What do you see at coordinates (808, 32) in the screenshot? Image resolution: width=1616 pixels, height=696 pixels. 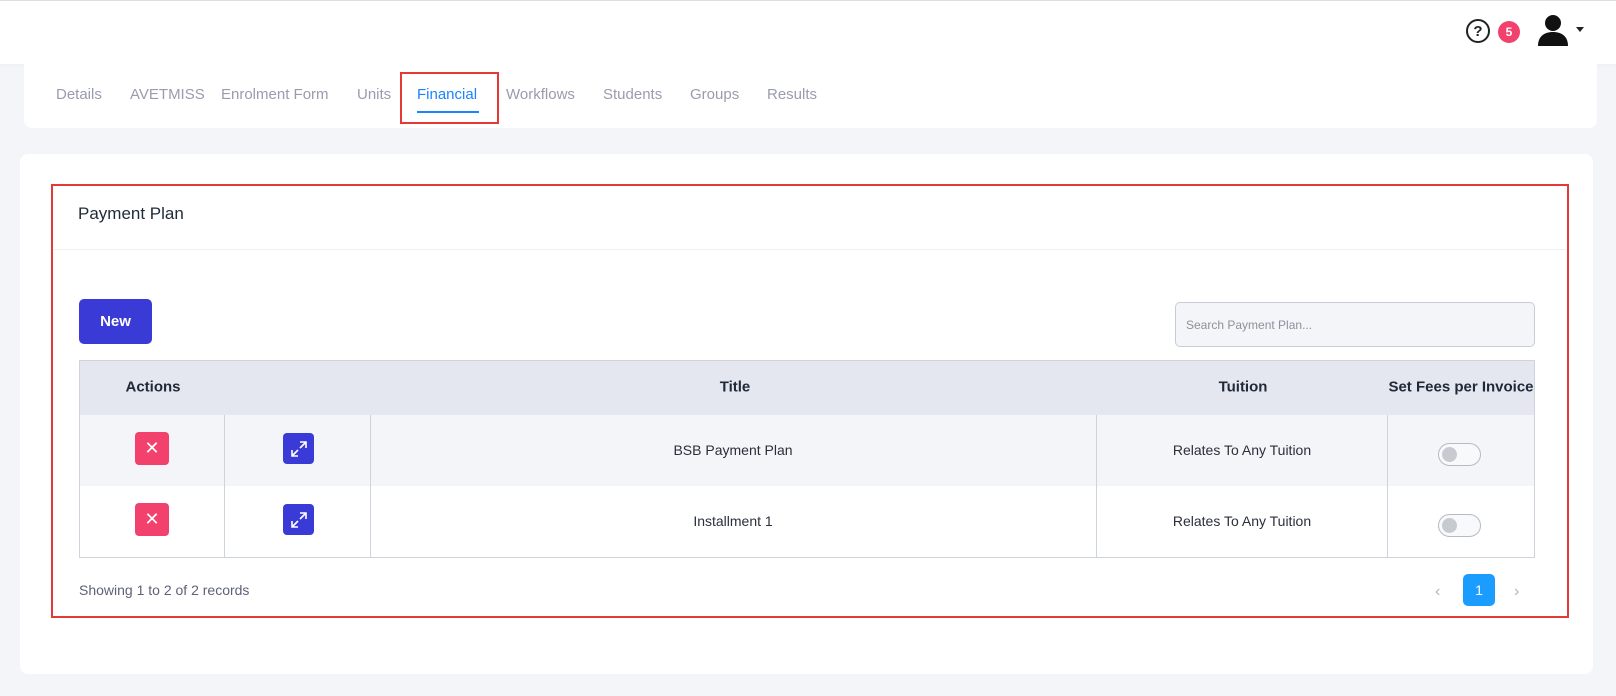 I see `top-bar: ? 5` at bounding box center [808, 32].